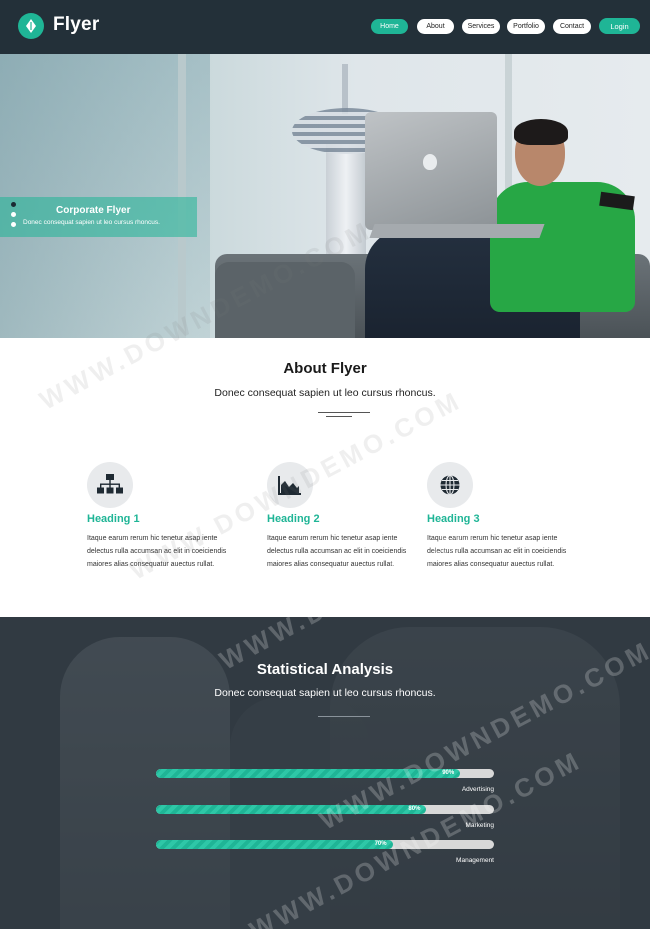  I want to click on hero-title: Corporate Flyer, so click(93, 210).